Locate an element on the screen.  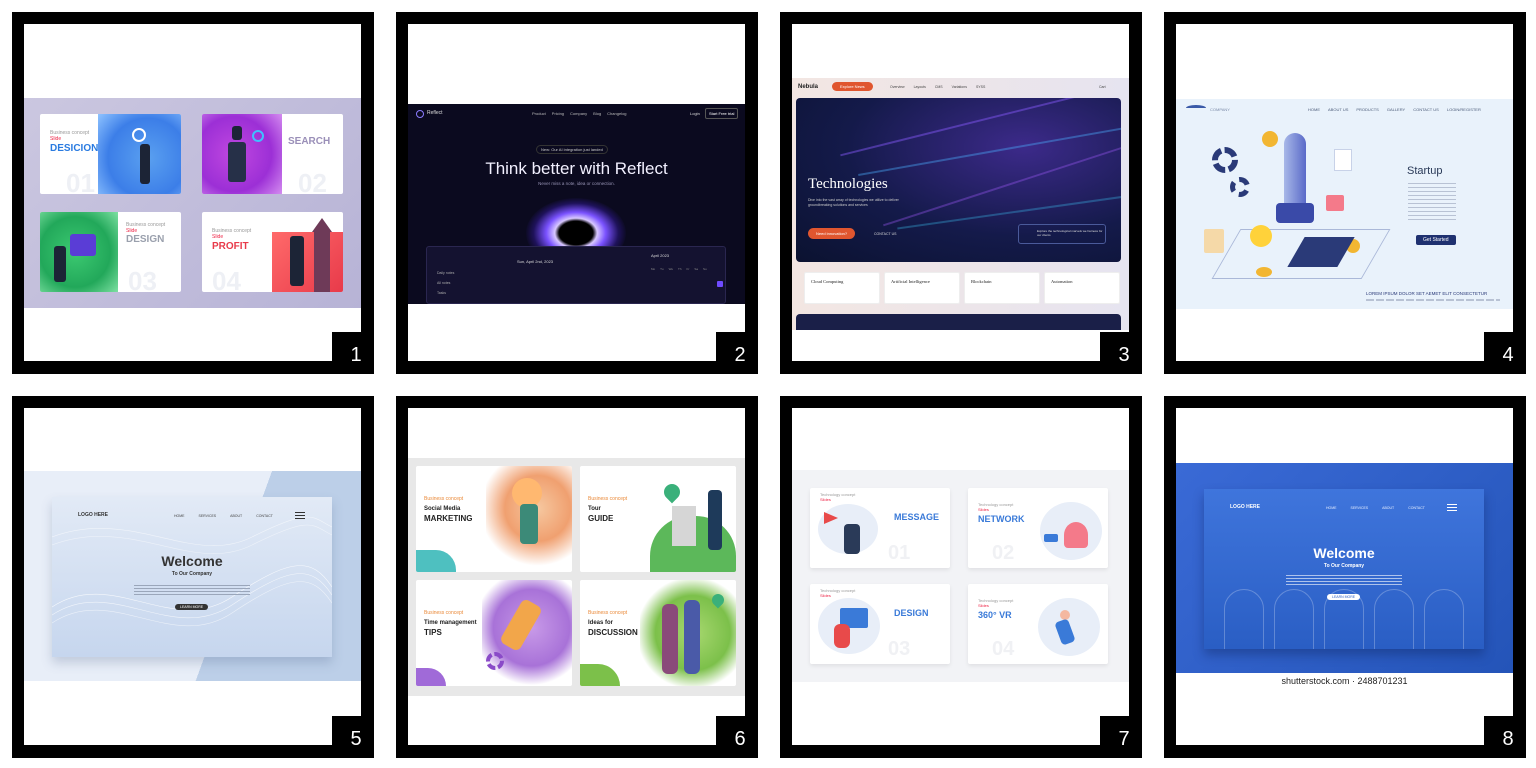
sidebar-item: Tasks is located at coordinates (441, 293).